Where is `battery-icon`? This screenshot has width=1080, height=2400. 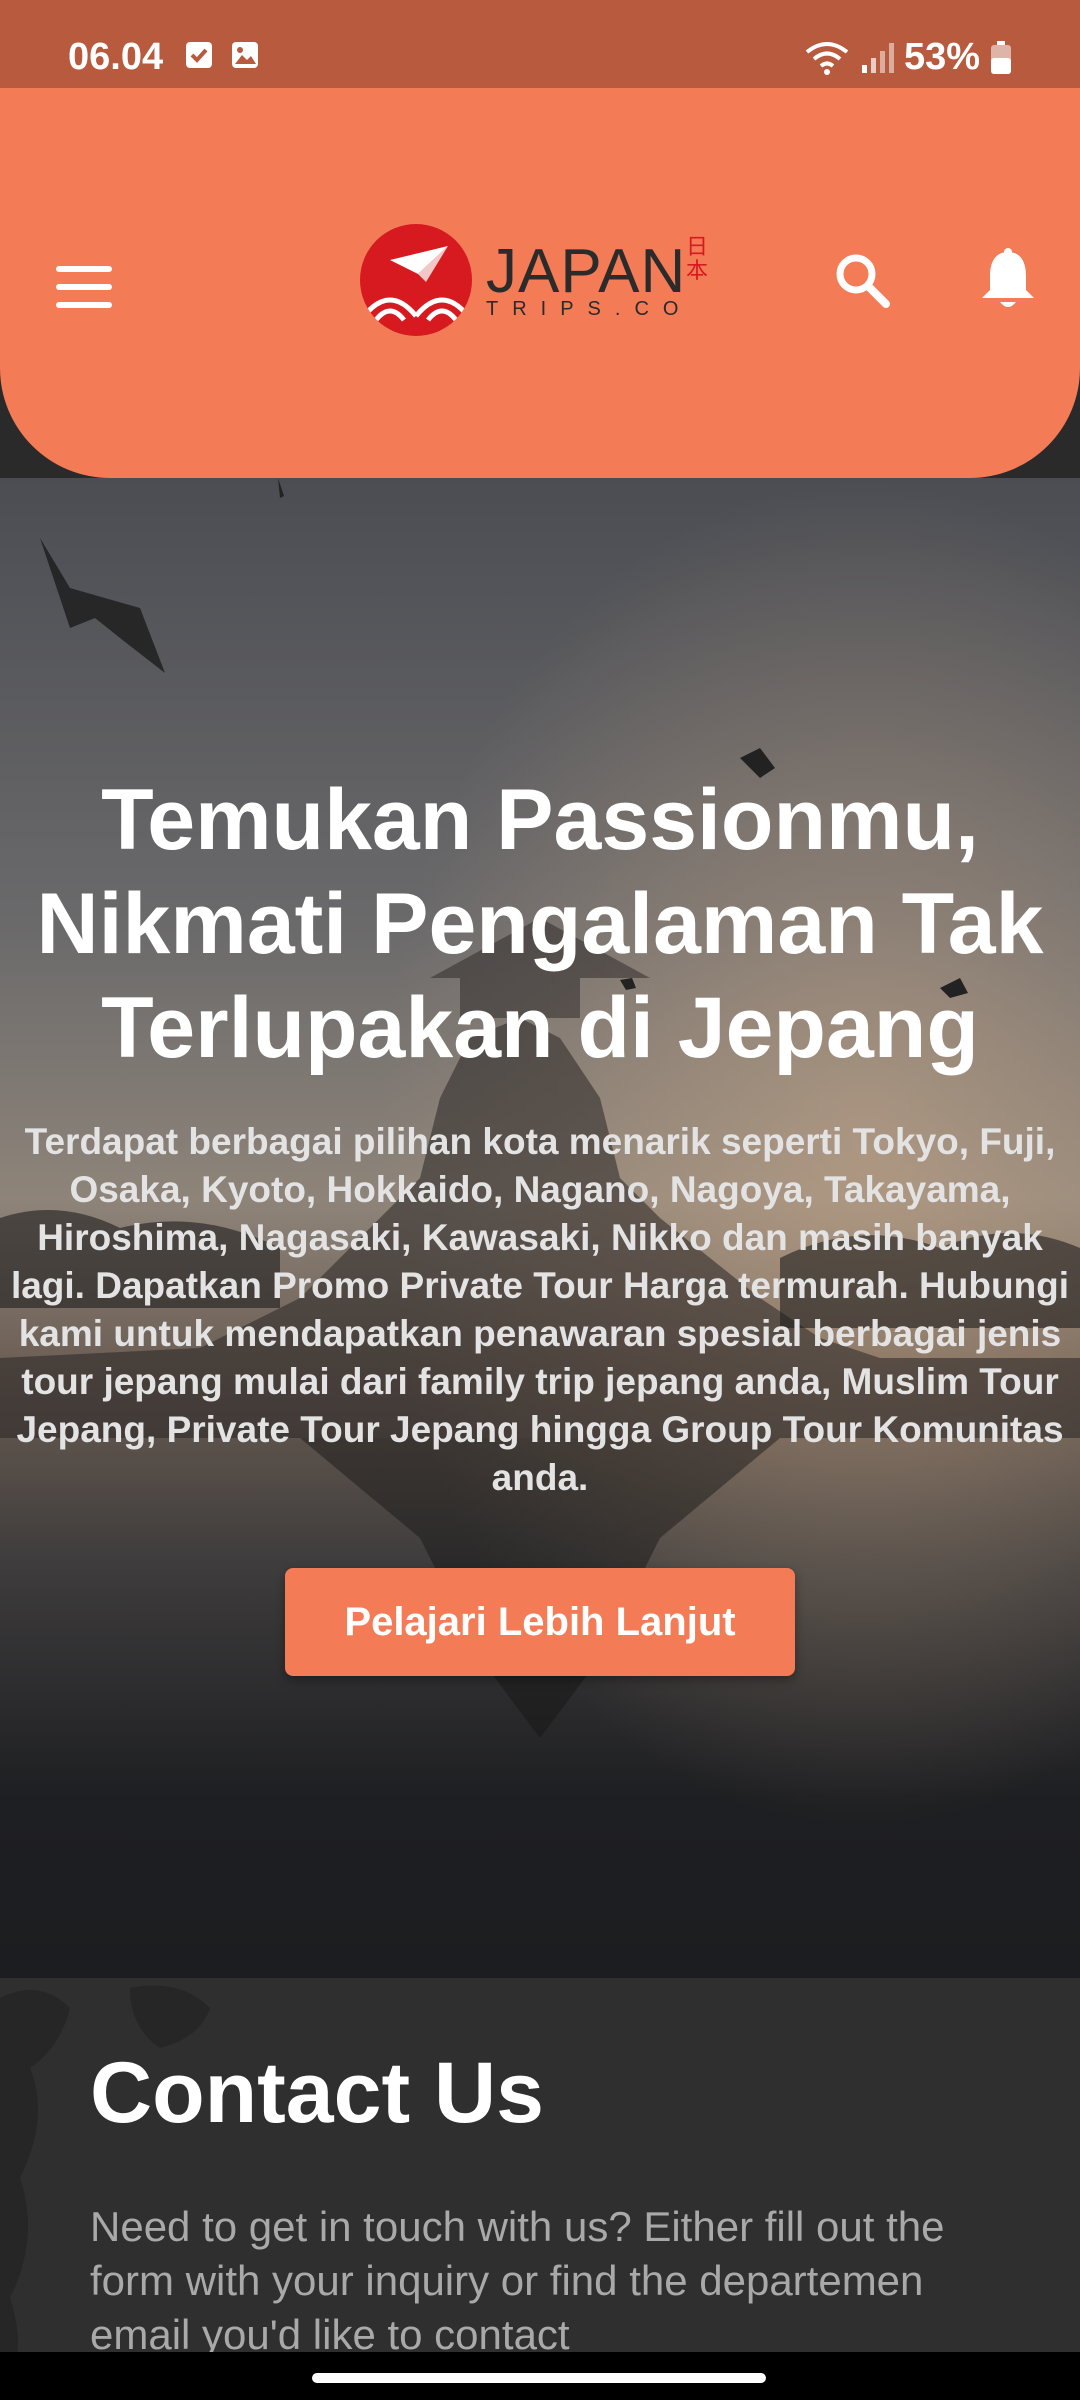 battery-icon is located at coordinates (1001, 57).